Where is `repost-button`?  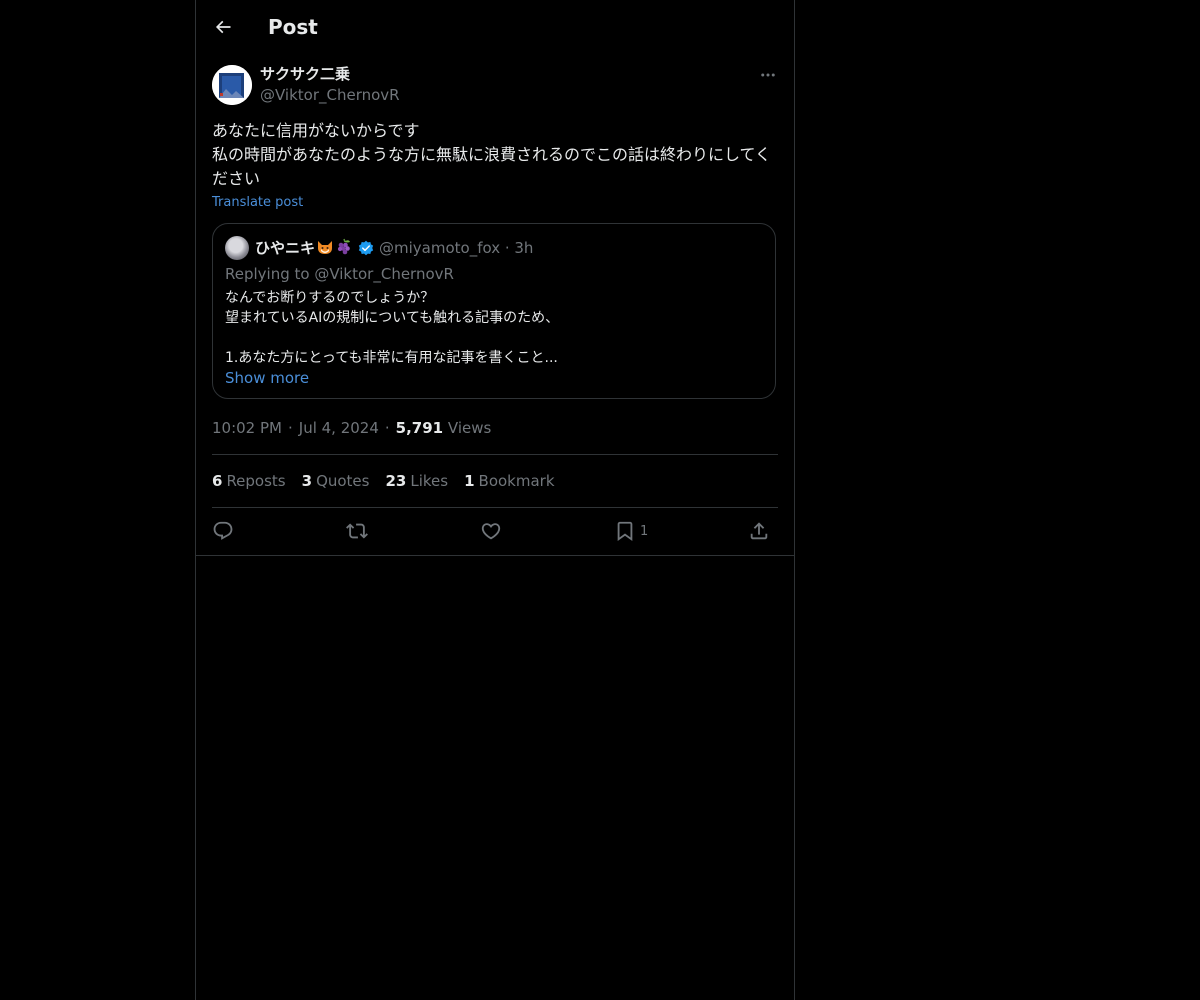 repost-button is located at coordinates (357, 531).